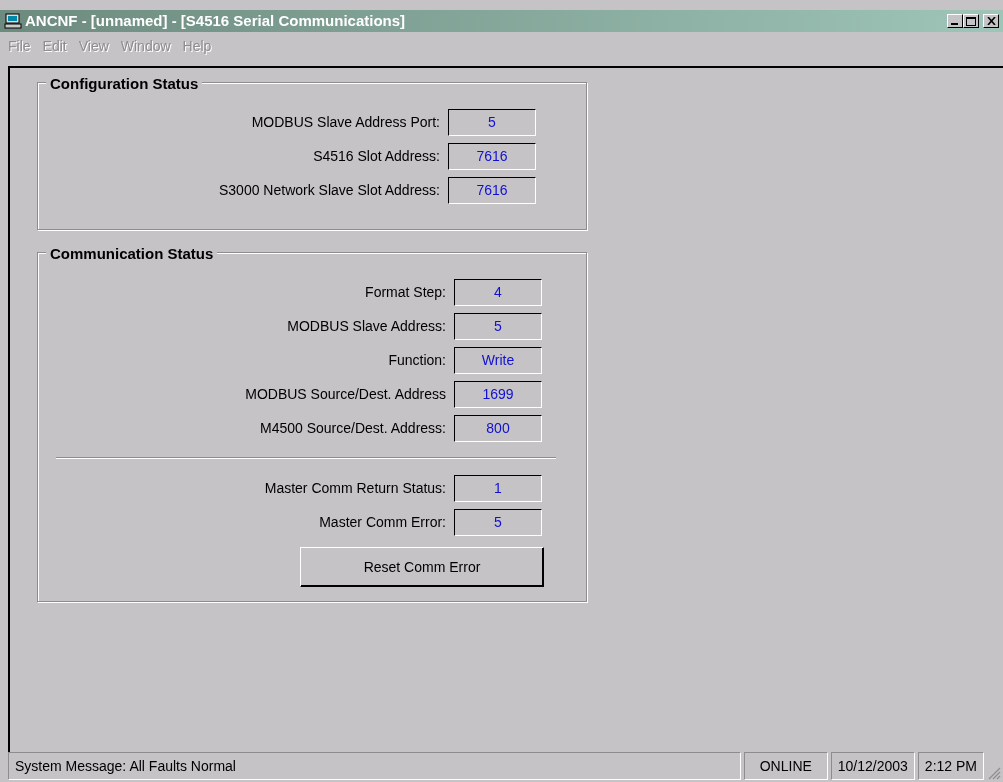 Image resolution: width=1003 pixels, height=782 pixels. Describe the element at coordinates (355, 488) in the screenshot. I see `field-label: Master Comm Return Status:` at that location.